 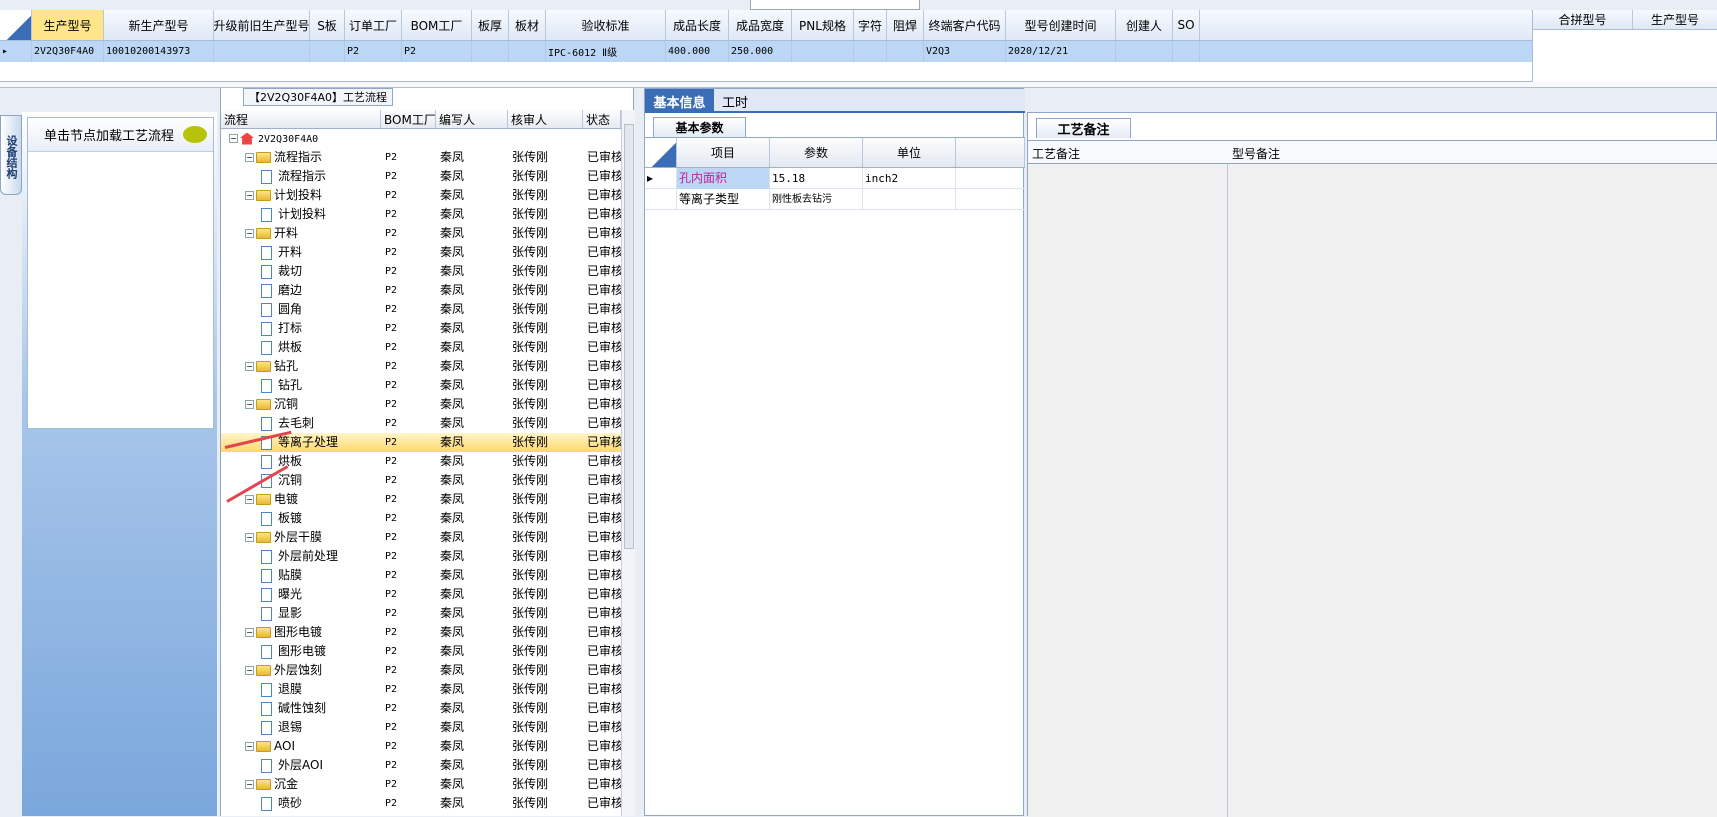 I want to click on tree-col-header: 编写人, so click(x=472, y=119).